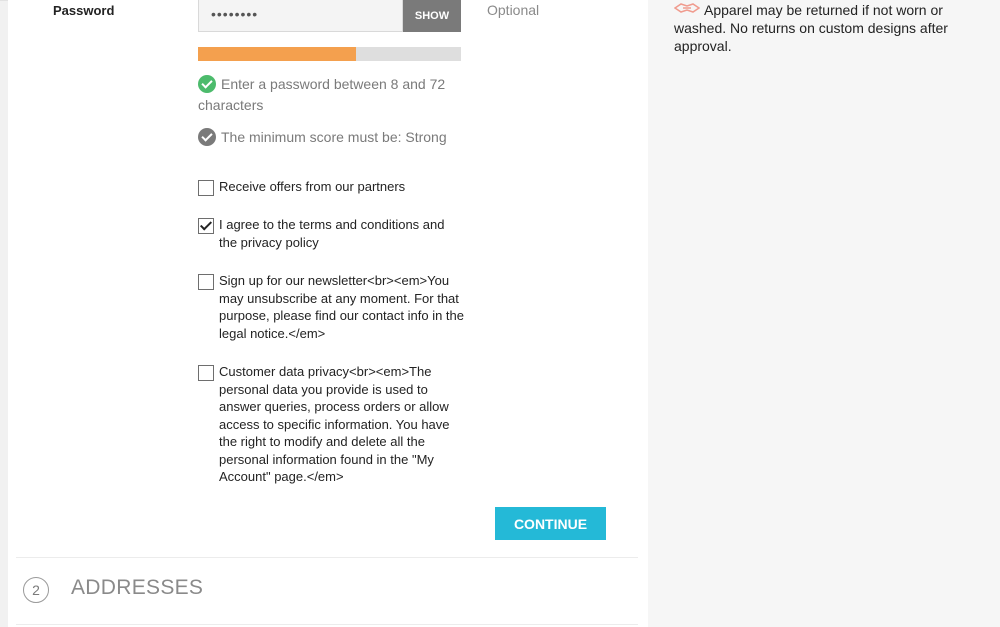  I want to click on terms-checkbox, so click(206, 226).